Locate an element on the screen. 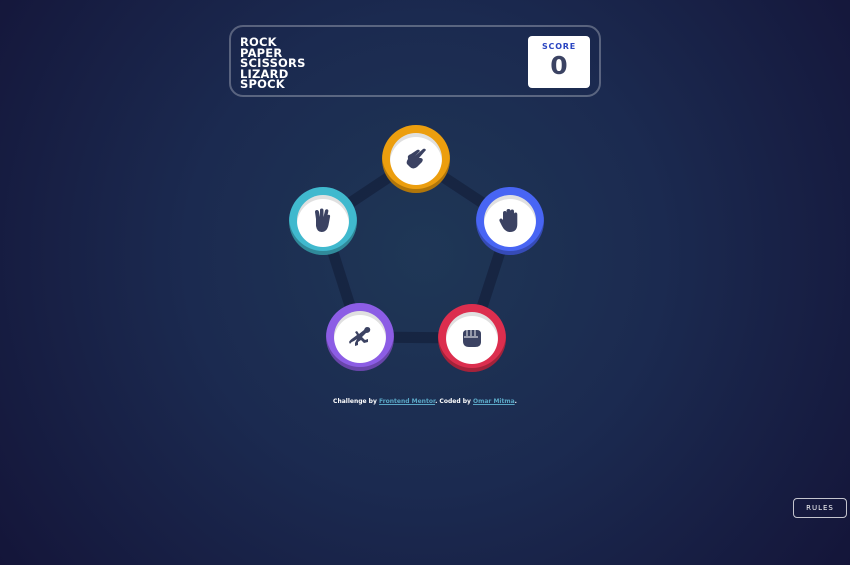 This screenshot has width=850, height=565. frontend-mentor-link: Frontend Mentor is located at coordinates (407, 401).